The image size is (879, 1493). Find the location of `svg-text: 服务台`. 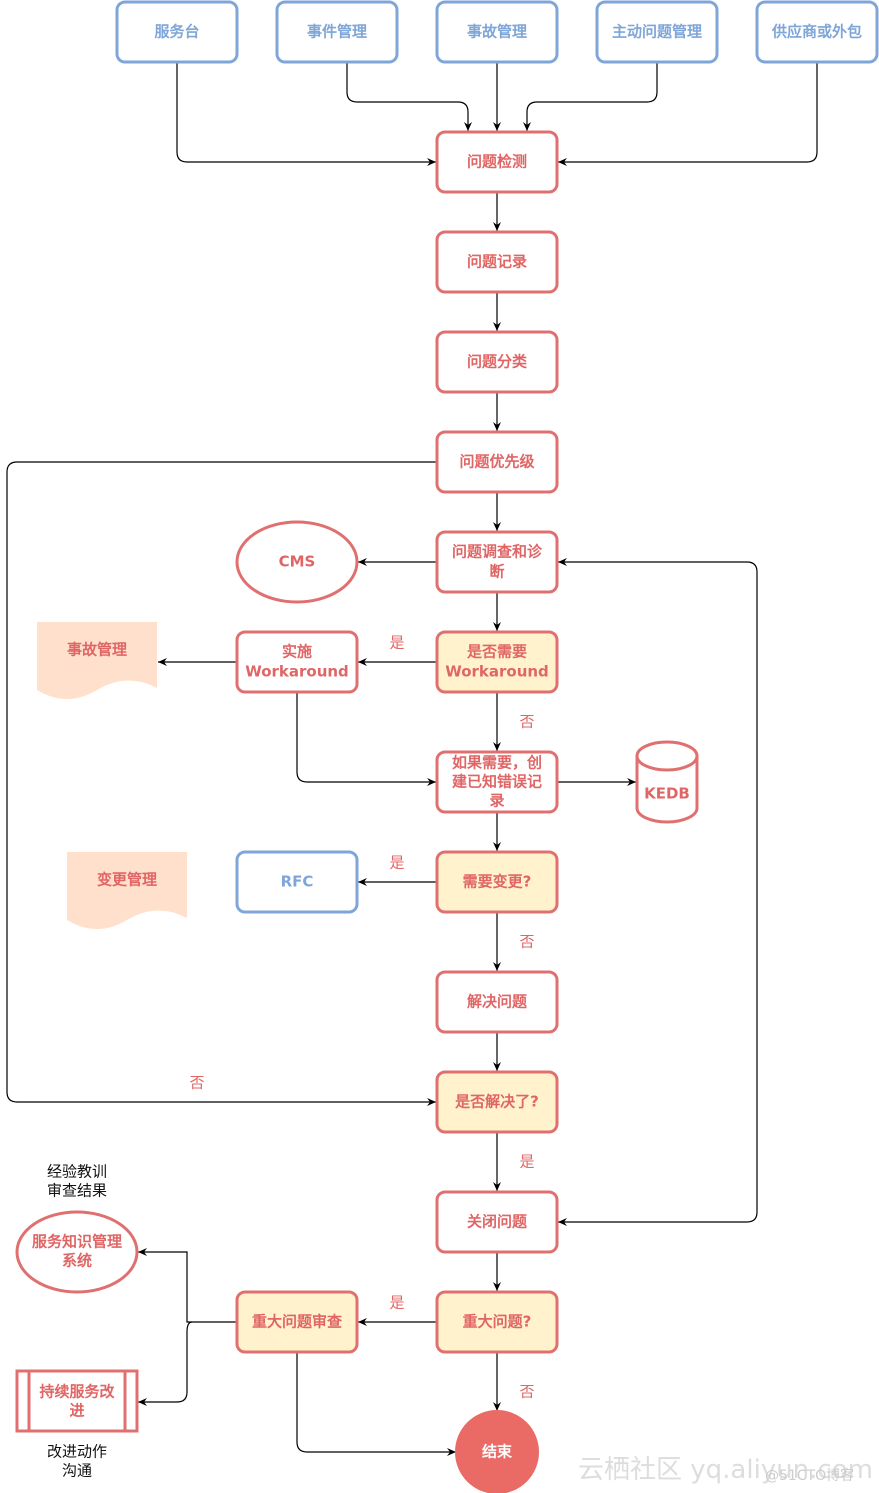

svg-text: 服务台 is located at coordinates (176, 32).